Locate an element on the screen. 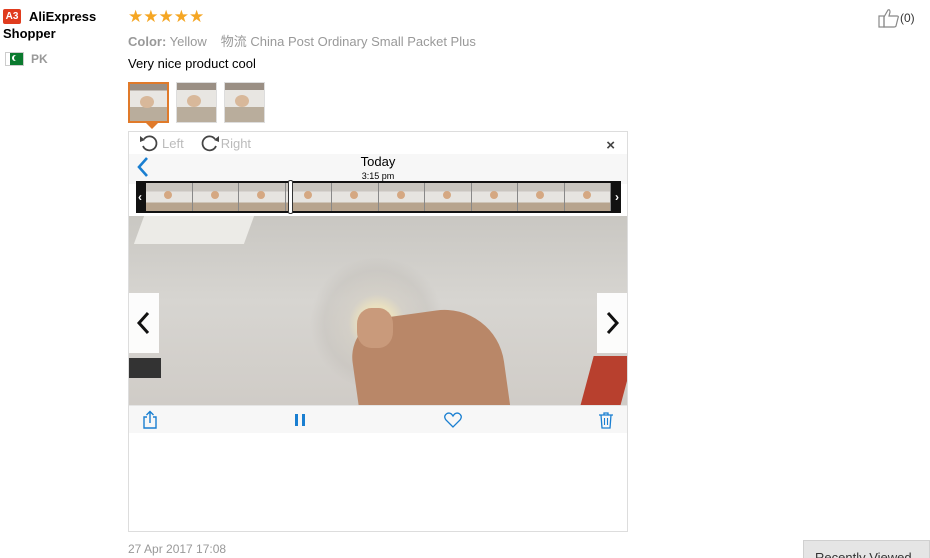 The image size is (930, 558). share-icon is located at coordinates (150, 420).